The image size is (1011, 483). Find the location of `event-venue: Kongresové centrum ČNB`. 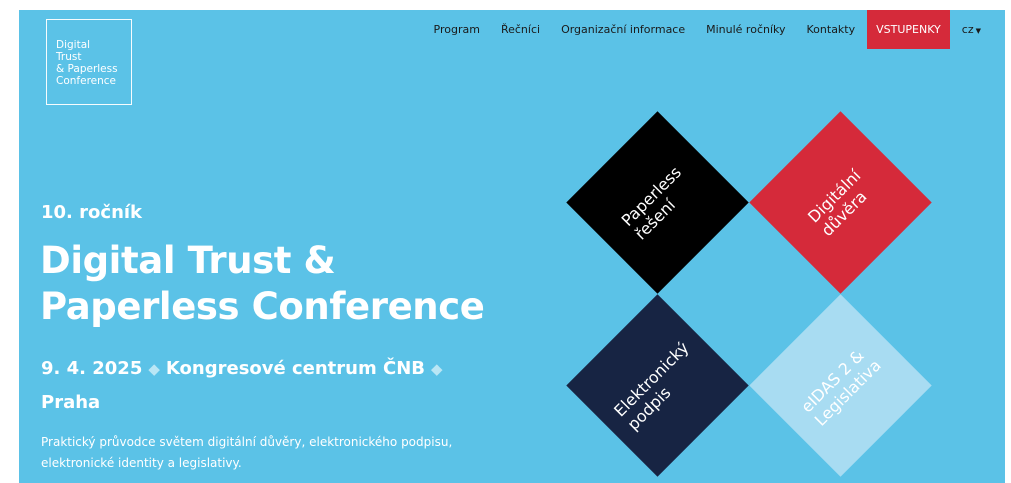

event-venue: Kongresové centrum ČNB is located at coordinates (295, 368).